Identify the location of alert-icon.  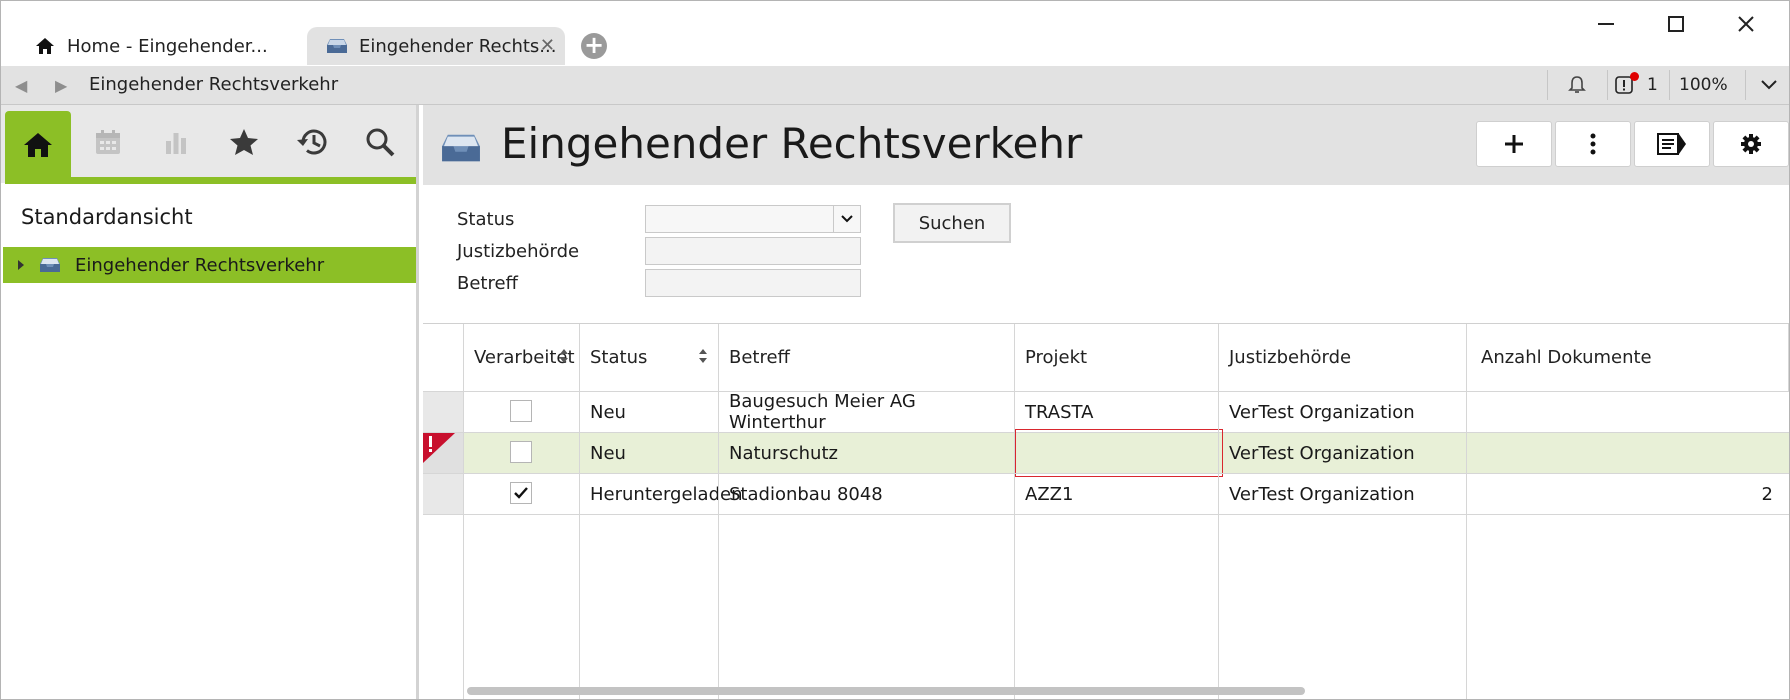
(1627, 83).